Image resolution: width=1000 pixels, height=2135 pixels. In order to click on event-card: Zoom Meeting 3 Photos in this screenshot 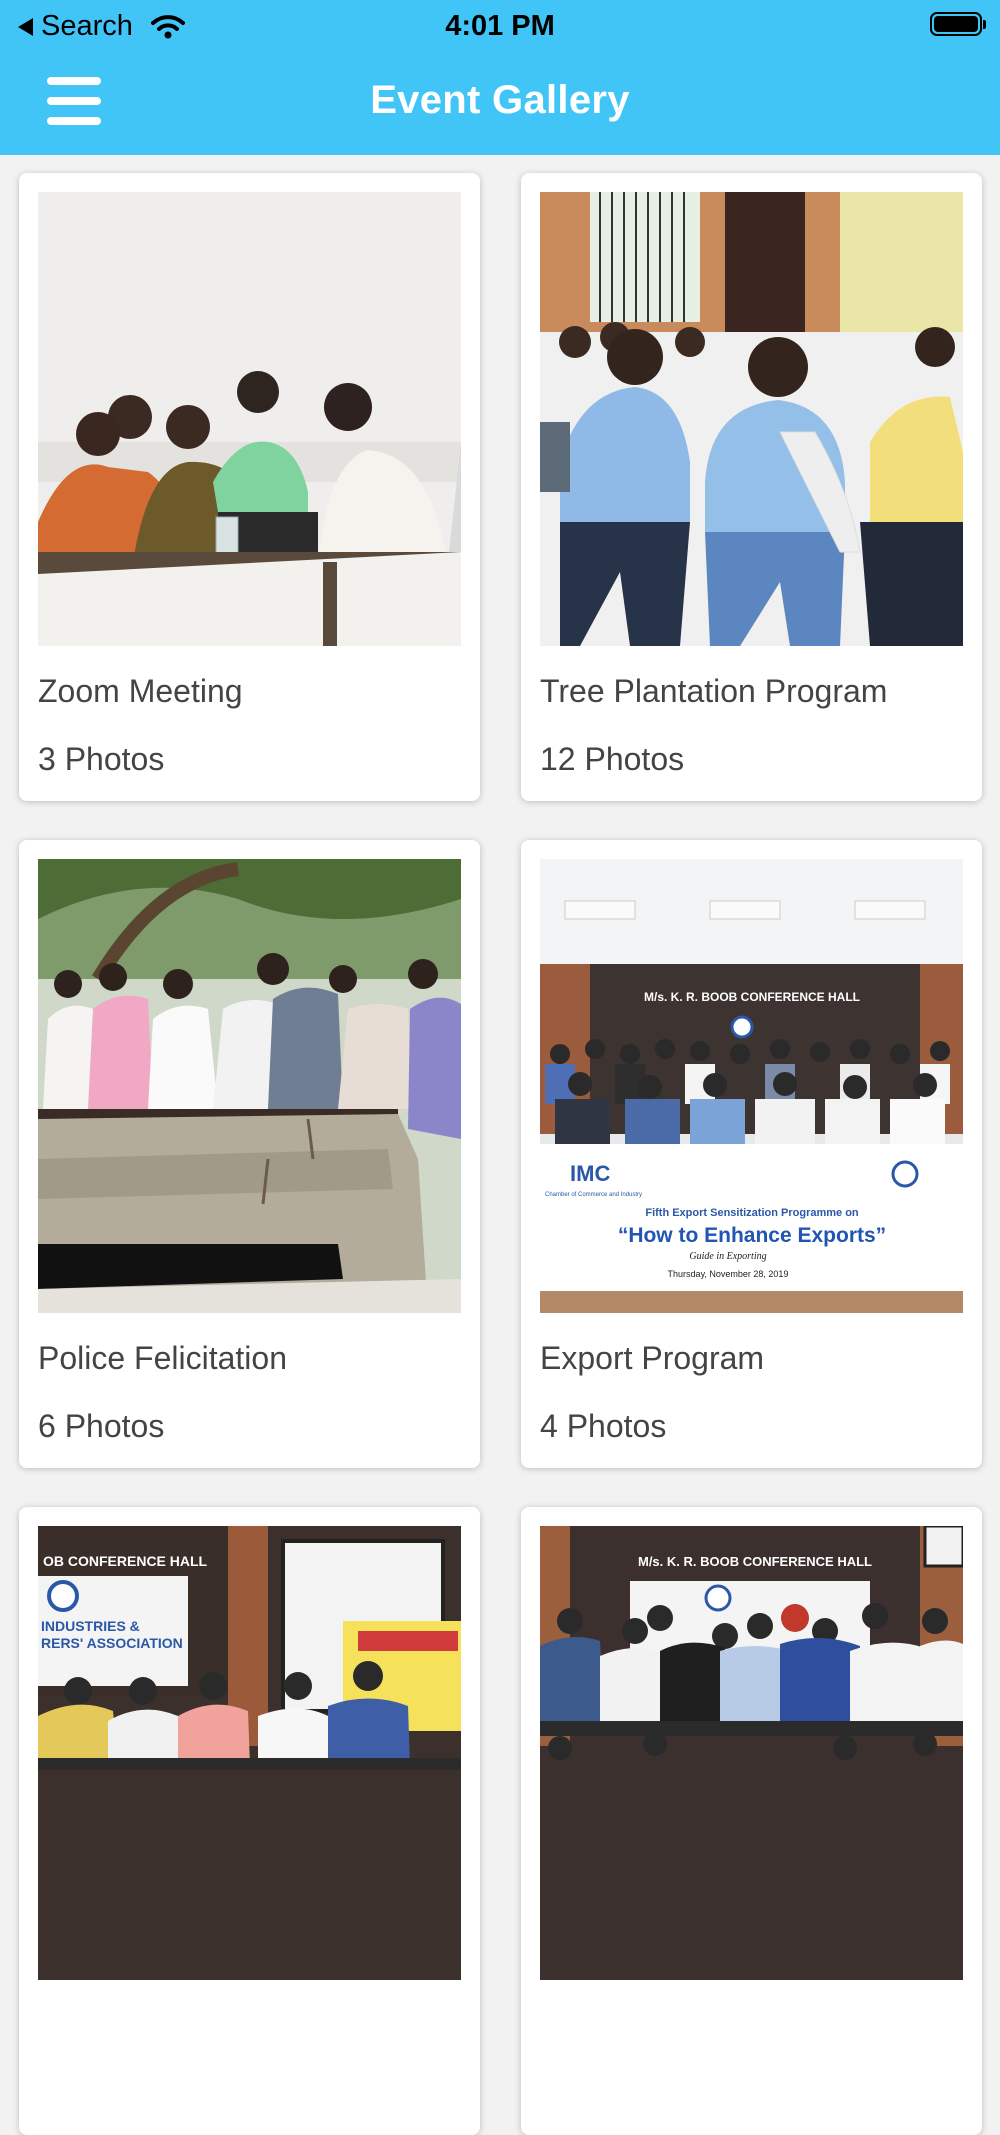, I will do `click(249, 487)`.